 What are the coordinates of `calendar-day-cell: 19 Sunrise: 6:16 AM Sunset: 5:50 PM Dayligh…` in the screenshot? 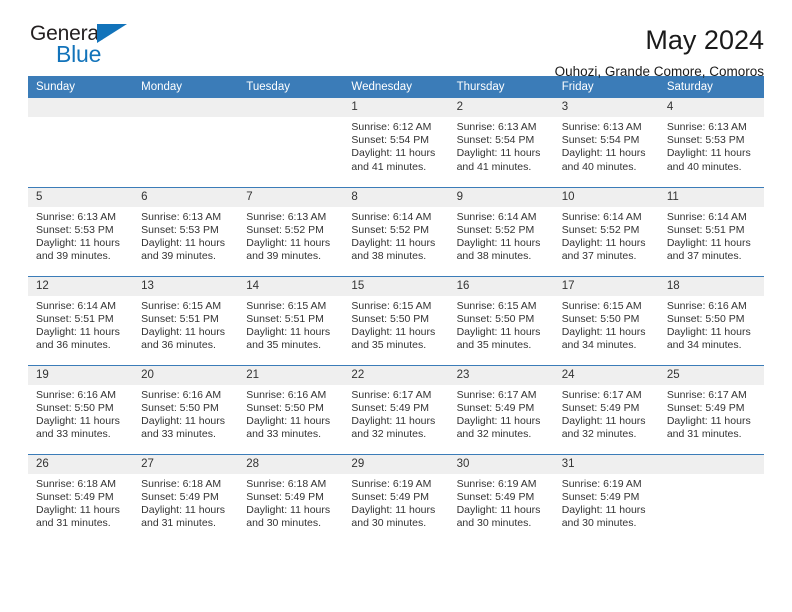 It's located at (81, 409).